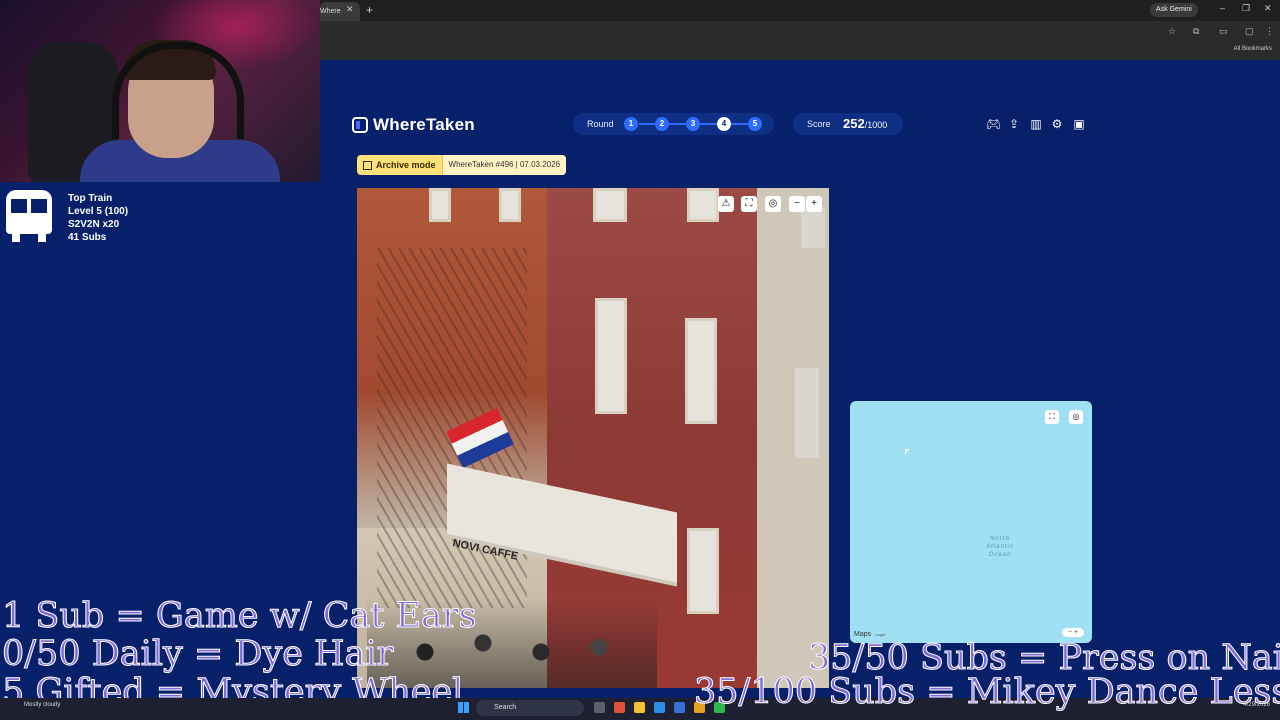 The width and height of the screenshot is (1280, 720). Describe the element at coordinates (880, 634) in the screenshot. I see `map-legal-link: Legal` at that location.